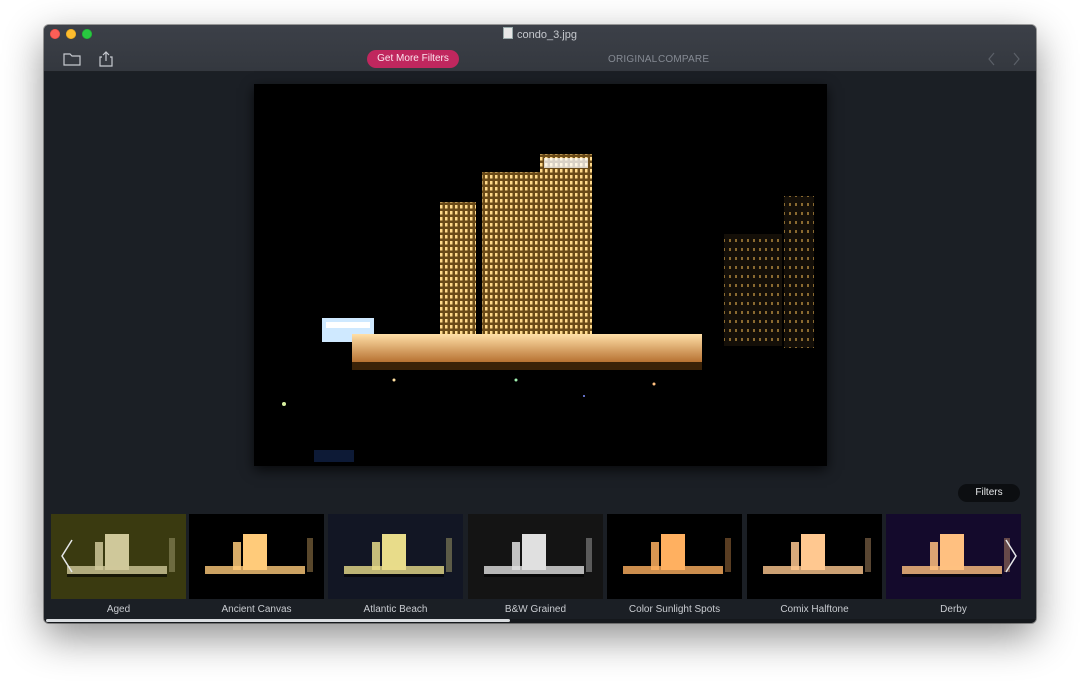  I want to click on window-title: condo_3.jpg, so click(540, 34).